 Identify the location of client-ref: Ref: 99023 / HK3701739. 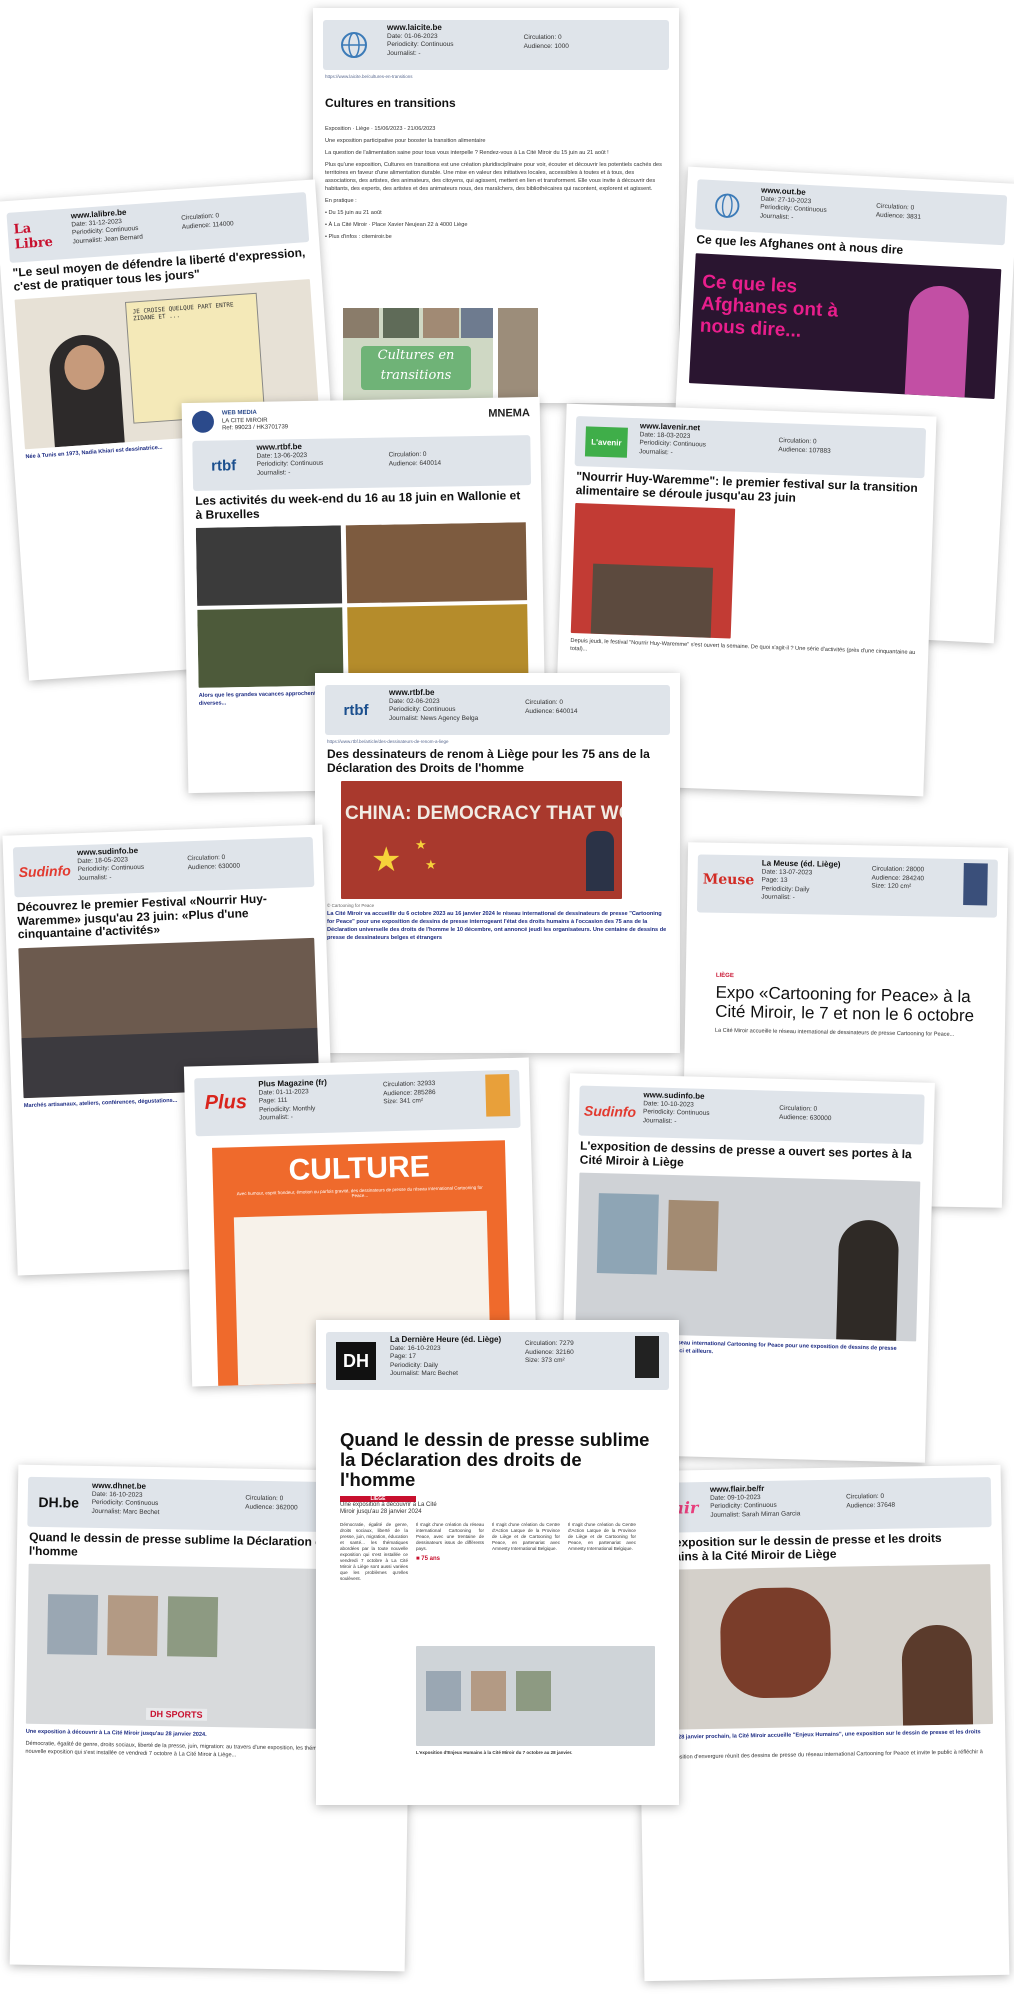
(255, 428).